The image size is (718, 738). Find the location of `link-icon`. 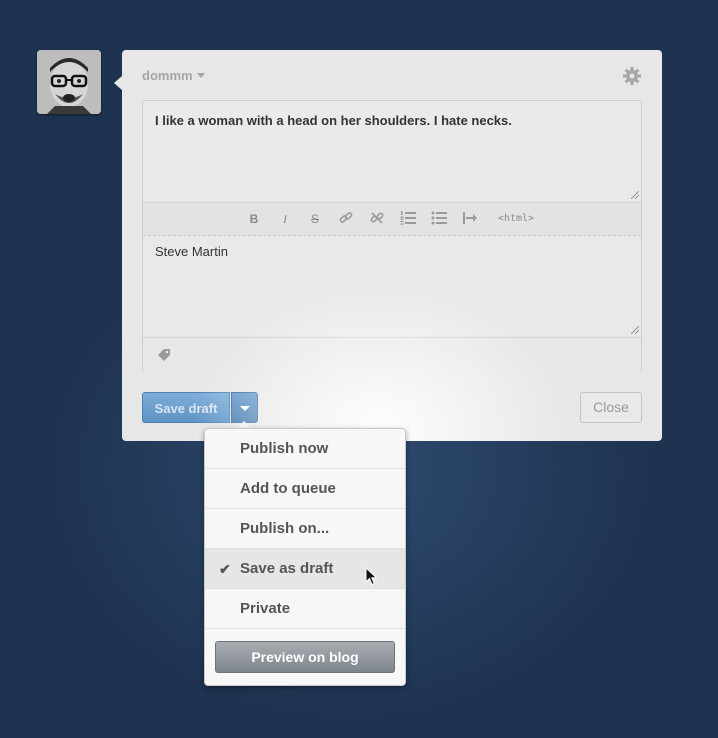

link-icon is located at coordinates (346, 217).